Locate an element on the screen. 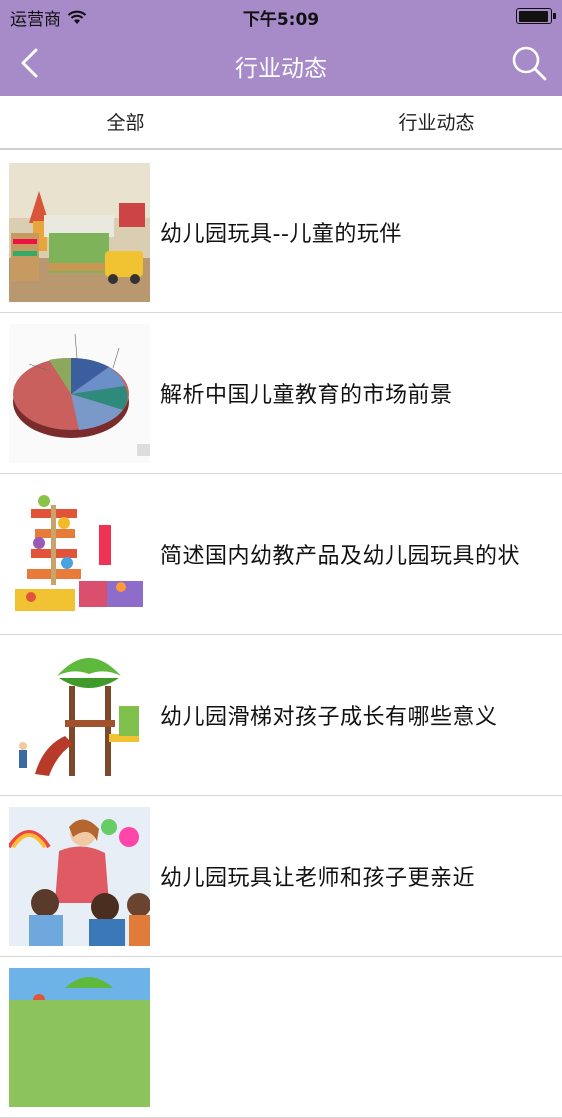  status-bar: 运营商 下午5:09 is located at coordinates (281, 15).